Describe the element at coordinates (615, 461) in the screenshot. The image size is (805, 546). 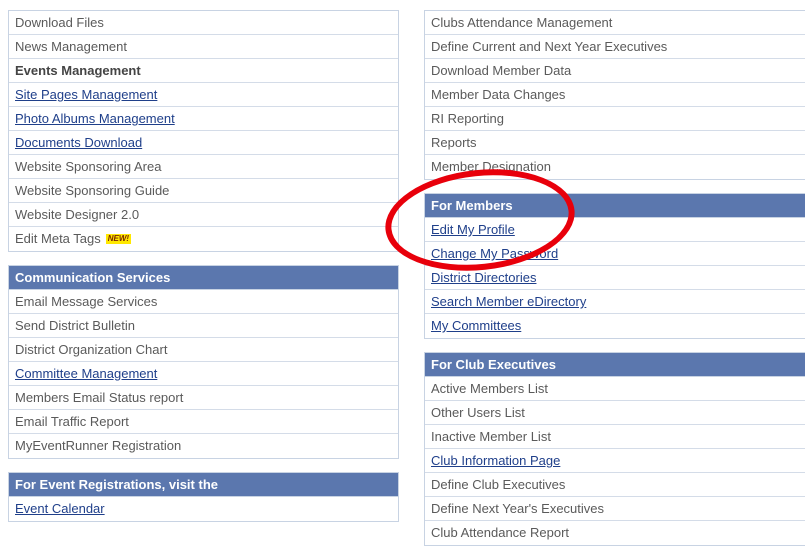
I see `menu-item-club-information-page: Club Information Page` at that location.